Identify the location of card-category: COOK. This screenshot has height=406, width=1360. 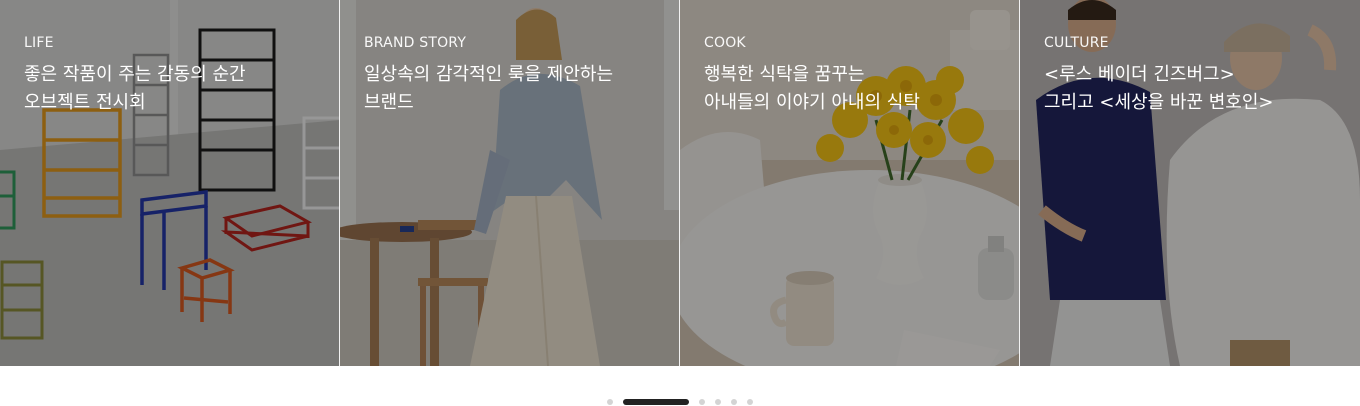
(725, 43).